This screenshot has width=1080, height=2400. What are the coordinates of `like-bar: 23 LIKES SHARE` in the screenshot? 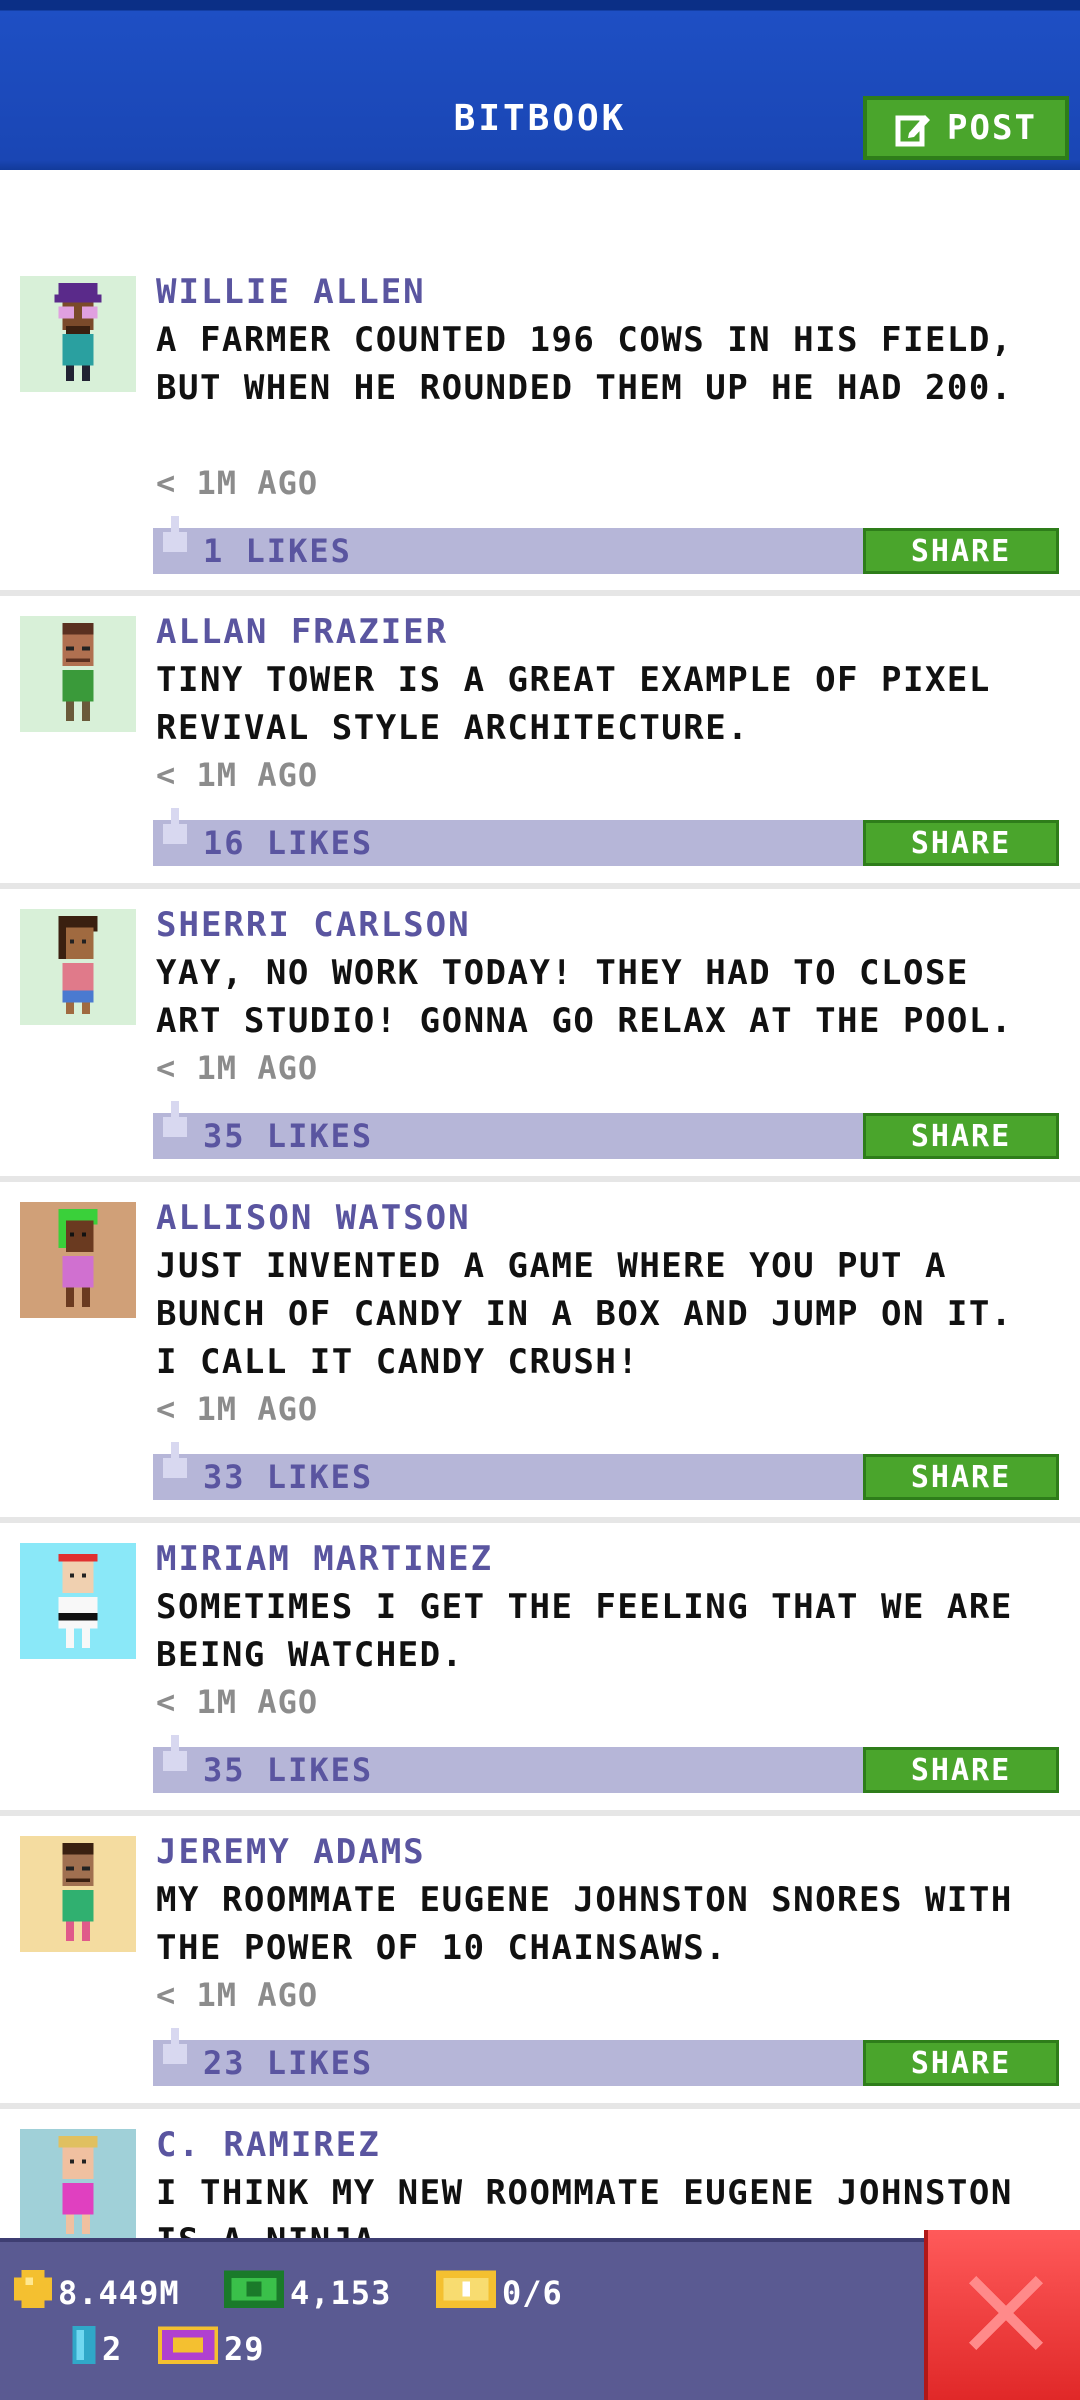 It's located at (606, 2057).